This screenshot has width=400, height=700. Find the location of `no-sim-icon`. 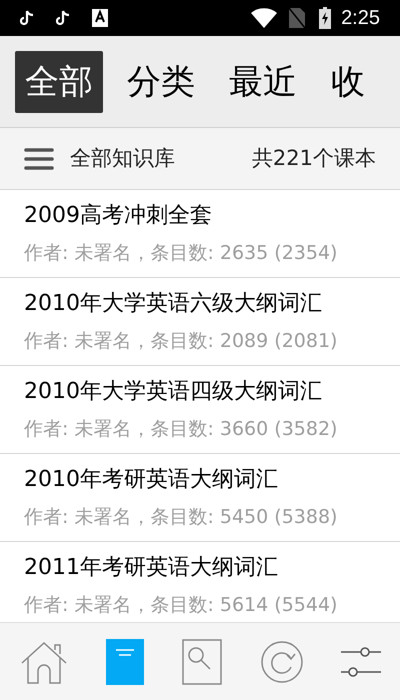

no-sim-icon is located at coordinates (297, 18).